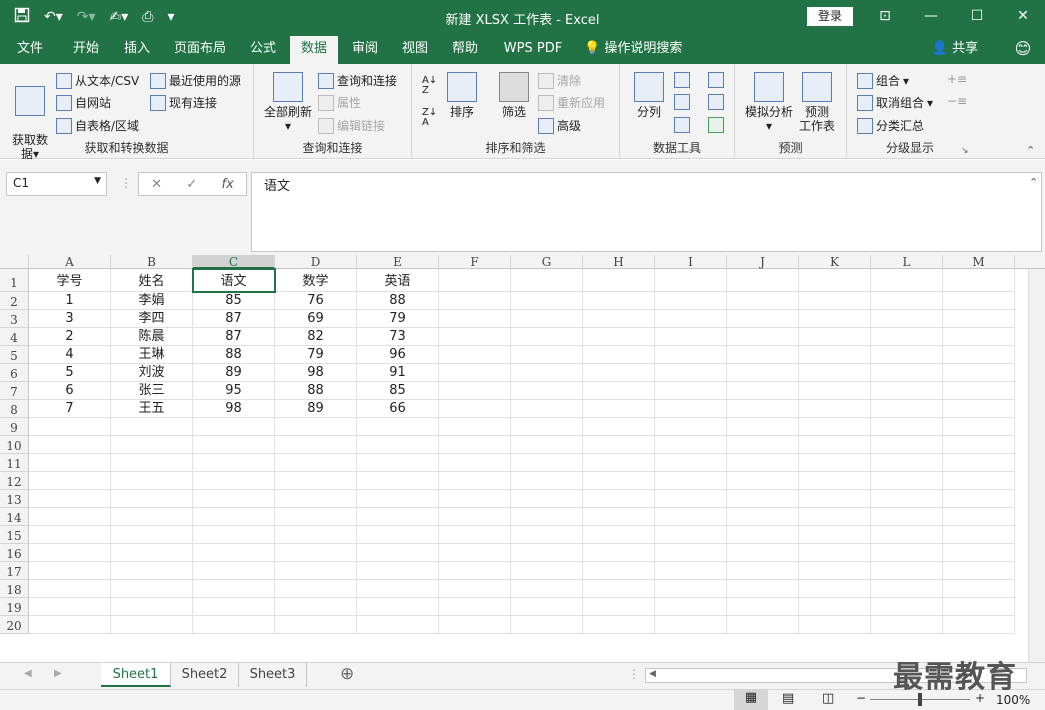  Describe the element at coordinates (205, 675) in the screenshot. I see `sheet-tab-2: Sheet2` at that location.